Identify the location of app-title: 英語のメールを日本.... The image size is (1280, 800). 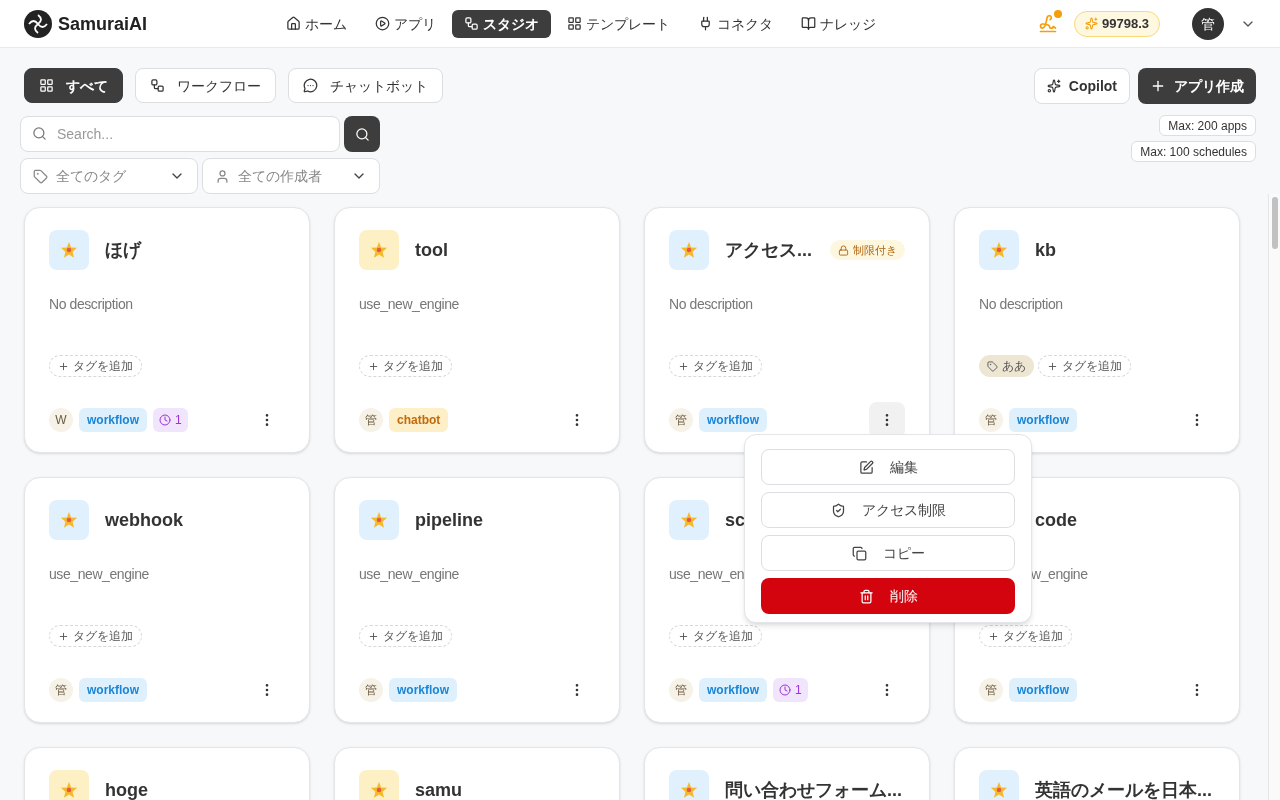
(1123, 790).